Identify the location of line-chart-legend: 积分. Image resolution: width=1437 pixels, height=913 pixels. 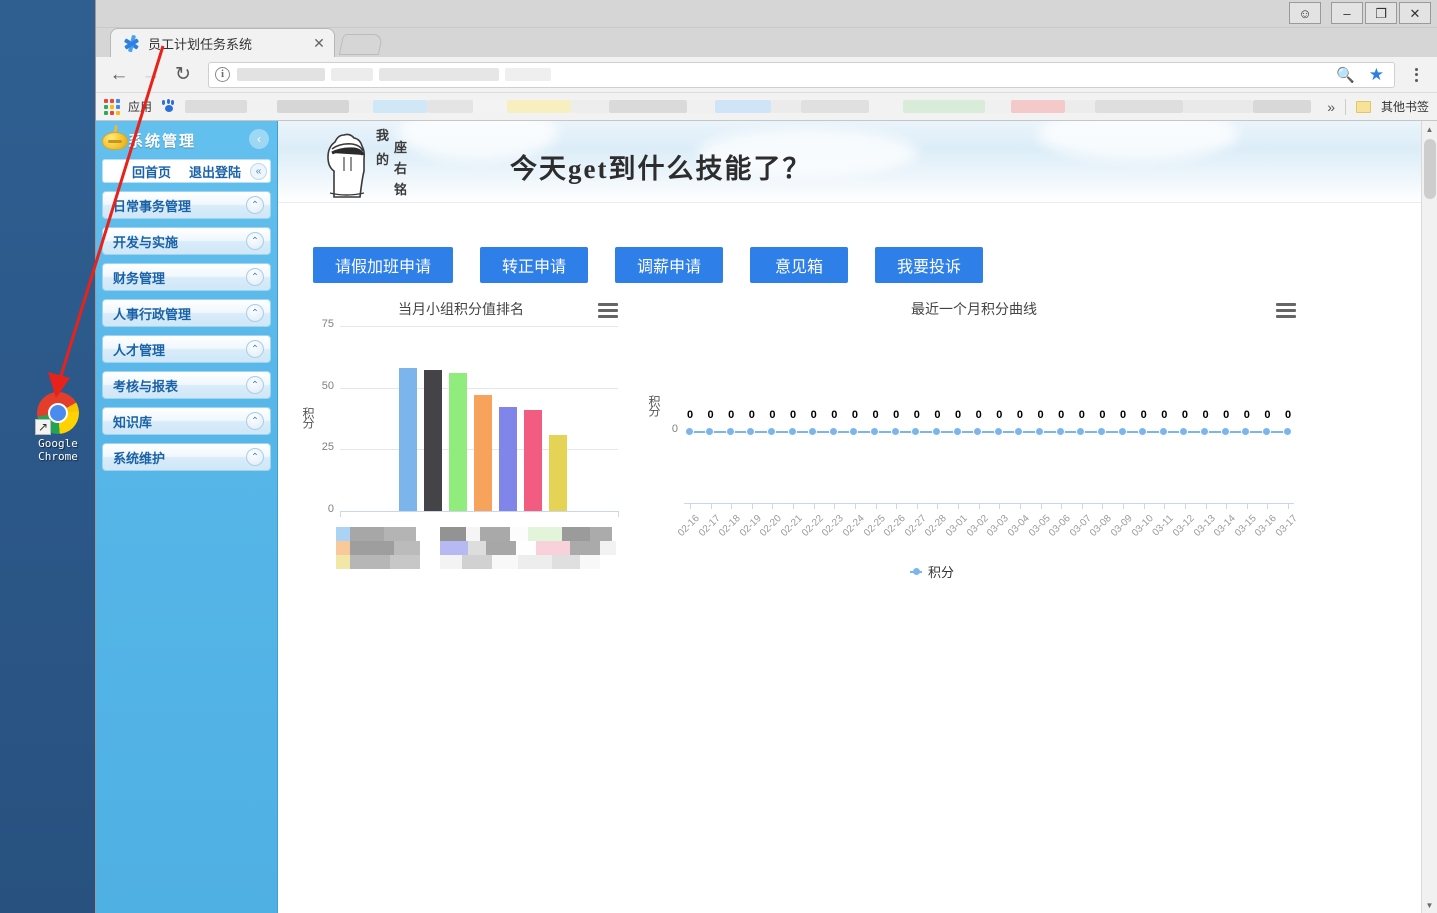
(932, 571).